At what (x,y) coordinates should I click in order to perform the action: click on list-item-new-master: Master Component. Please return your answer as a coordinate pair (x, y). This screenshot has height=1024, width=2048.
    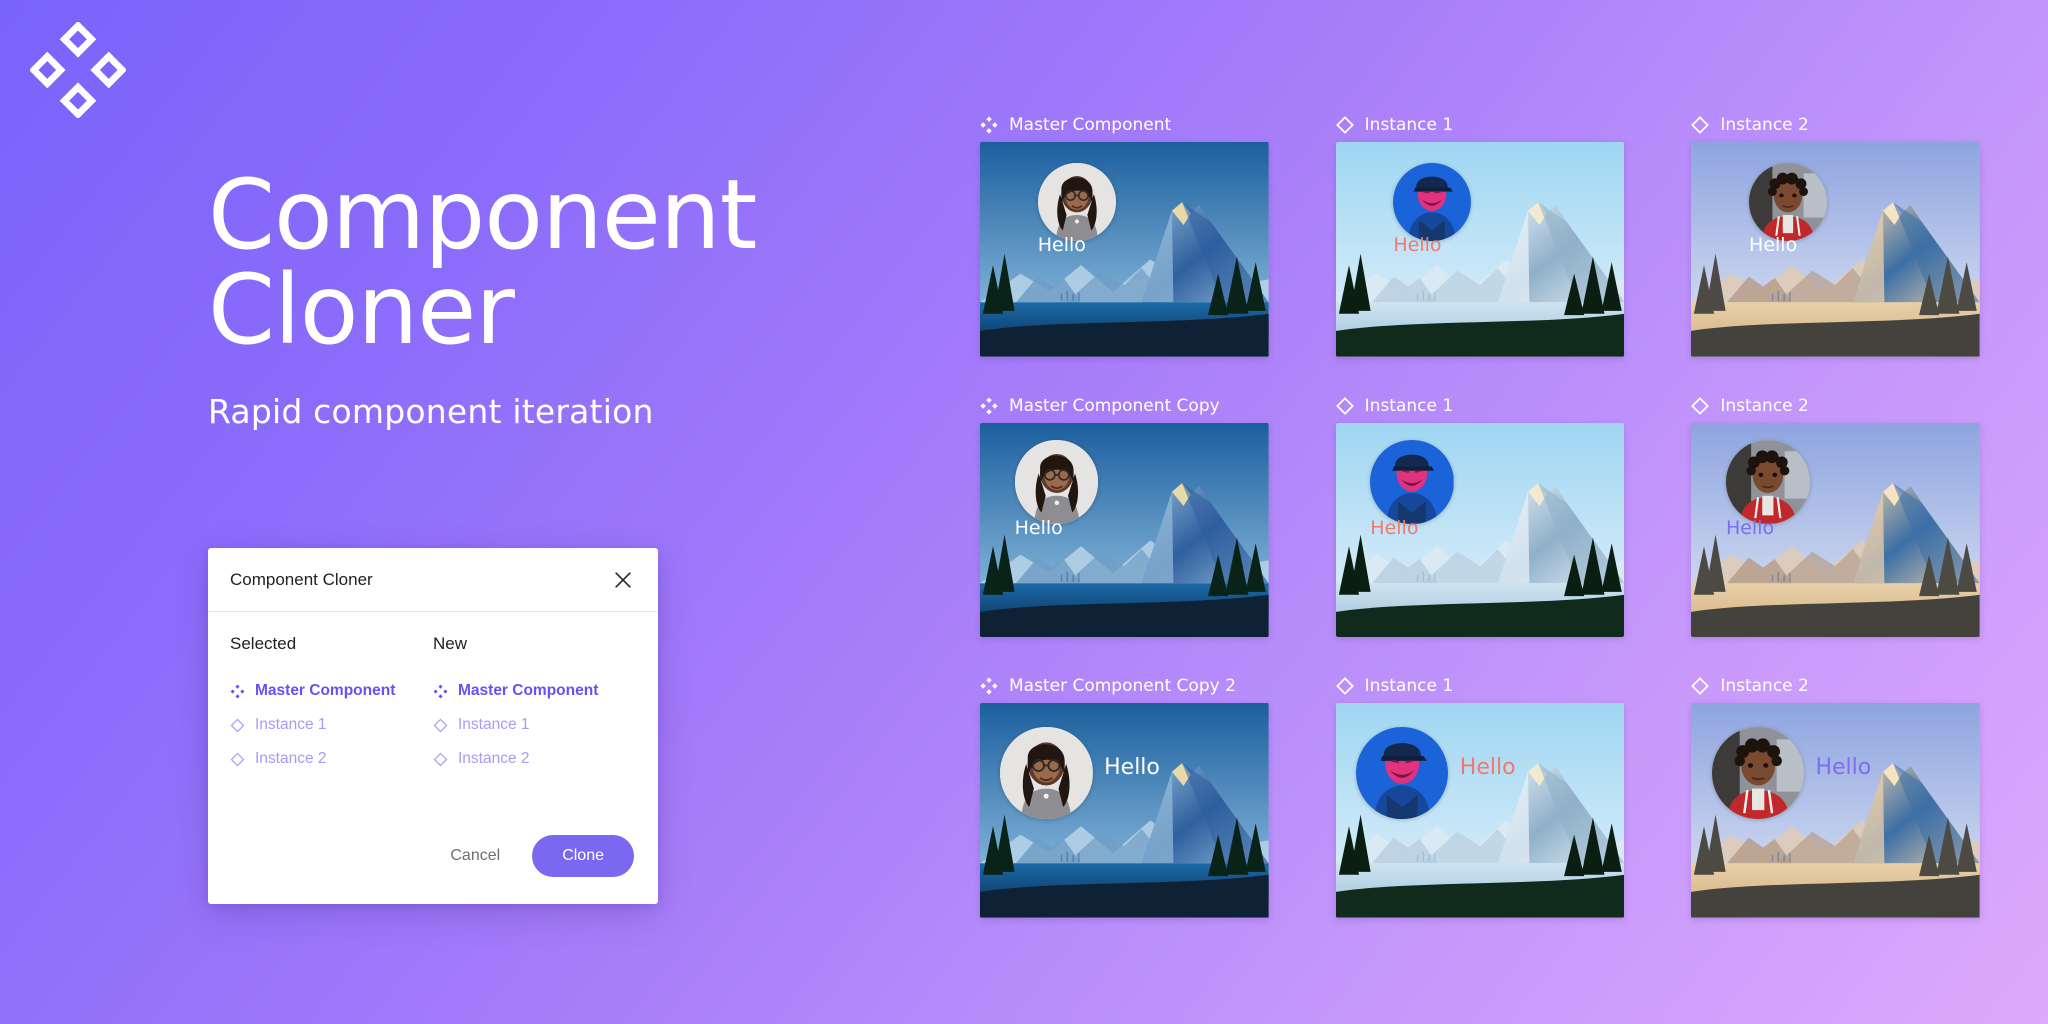
    Looking at the image, I should click on (534, 691).